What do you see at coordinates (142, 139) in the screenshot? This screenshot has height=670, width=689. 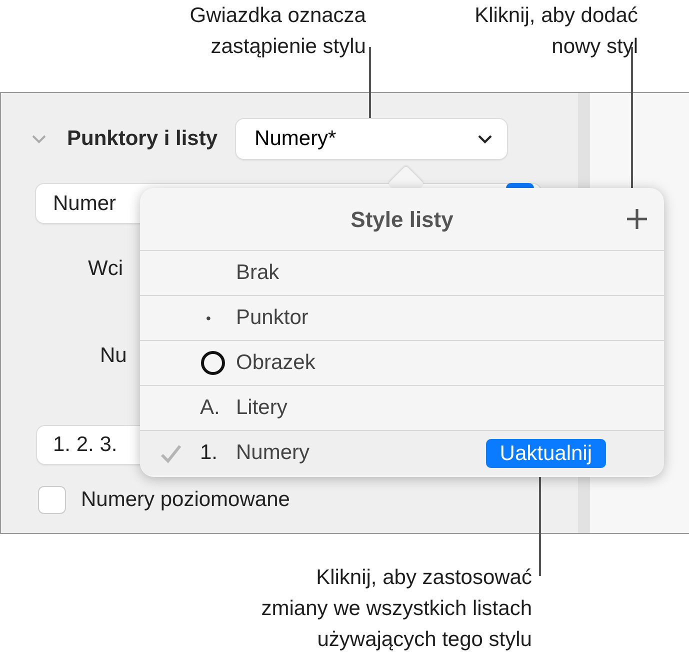 I see `section-title: Punktory i listy` at bounding box center [142, 139].